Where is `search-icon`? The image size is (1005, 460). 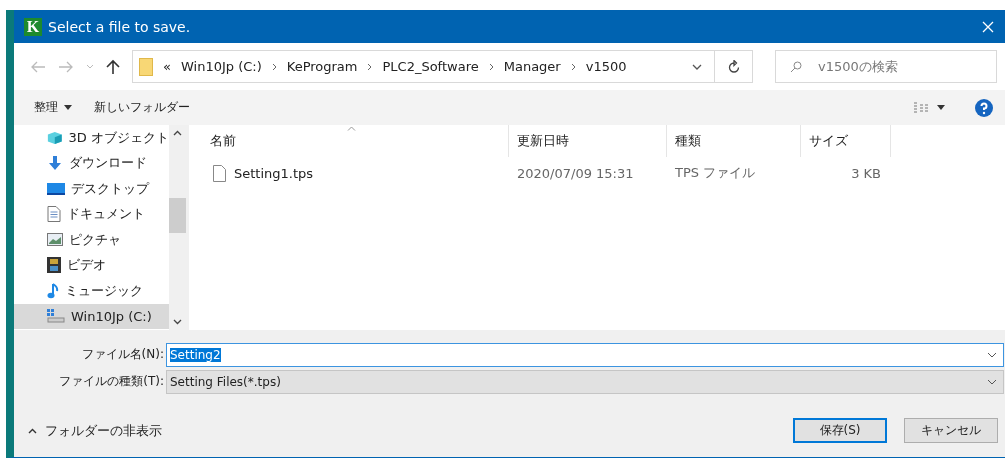
search-icon is located at coordinates (796, 66).